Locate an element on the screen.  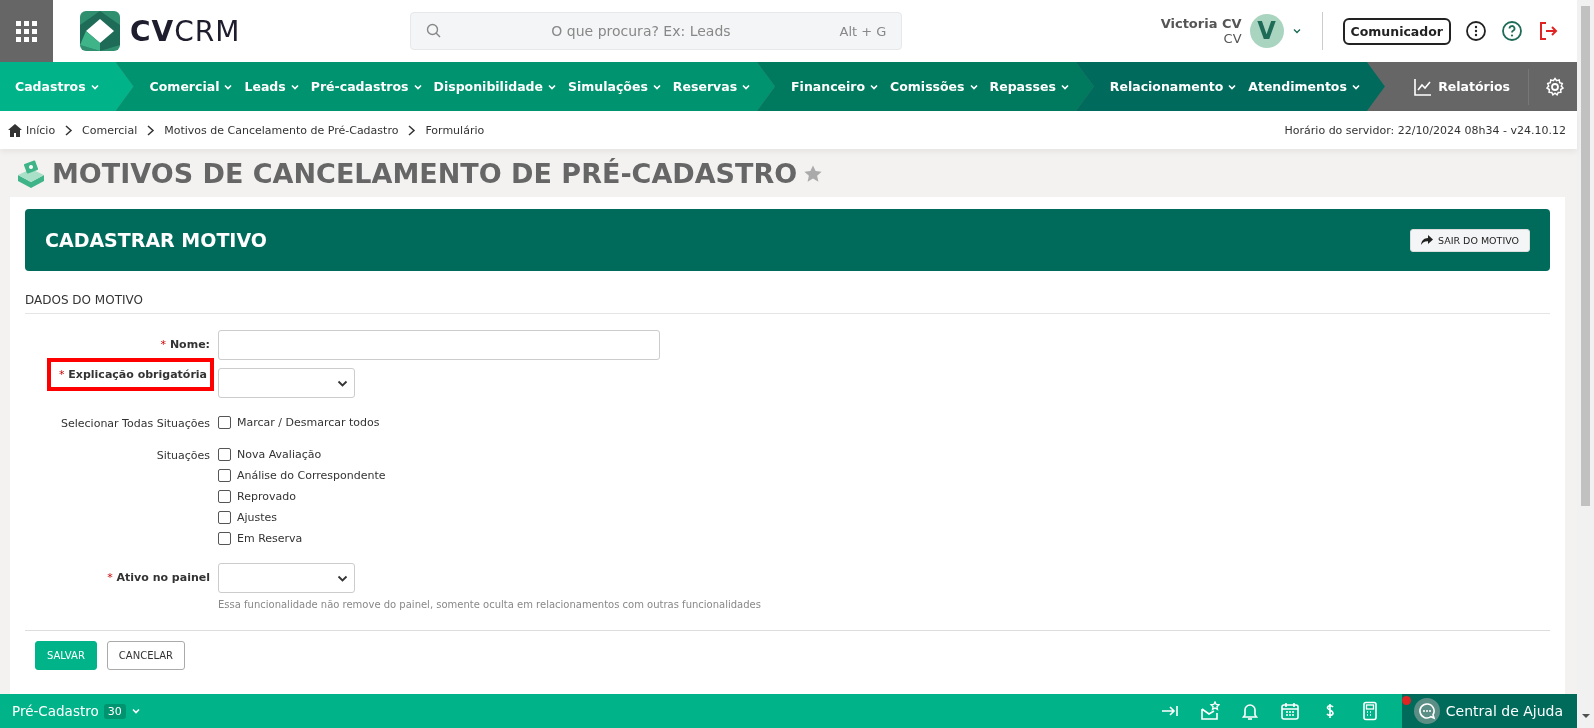
nav-menu-item: Simulações is located at coordinates (615, 86).